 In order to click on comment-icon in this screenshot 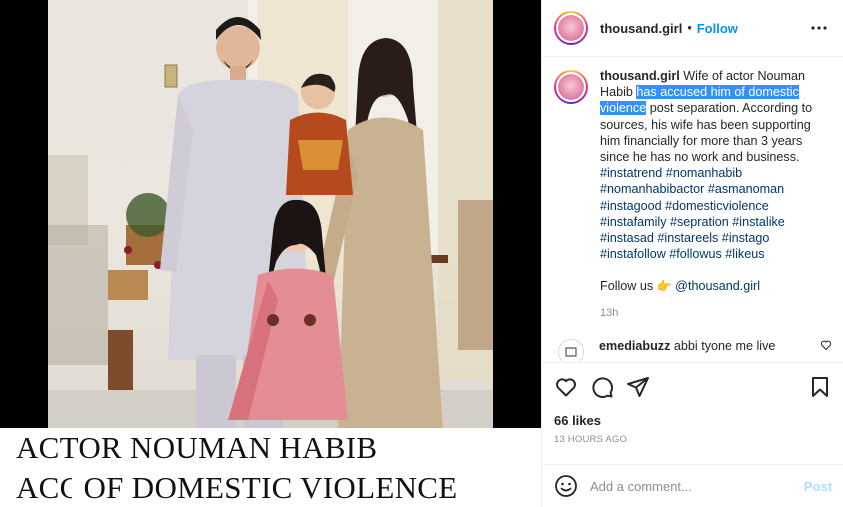, I will do `click(602, 387)`.